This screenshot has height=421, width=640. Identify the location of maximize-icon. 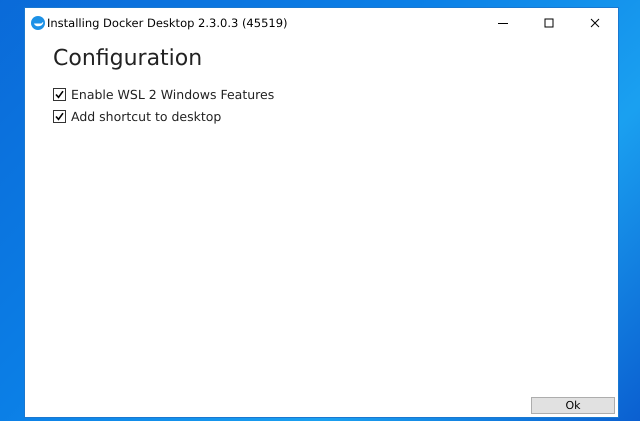
(549, 23).